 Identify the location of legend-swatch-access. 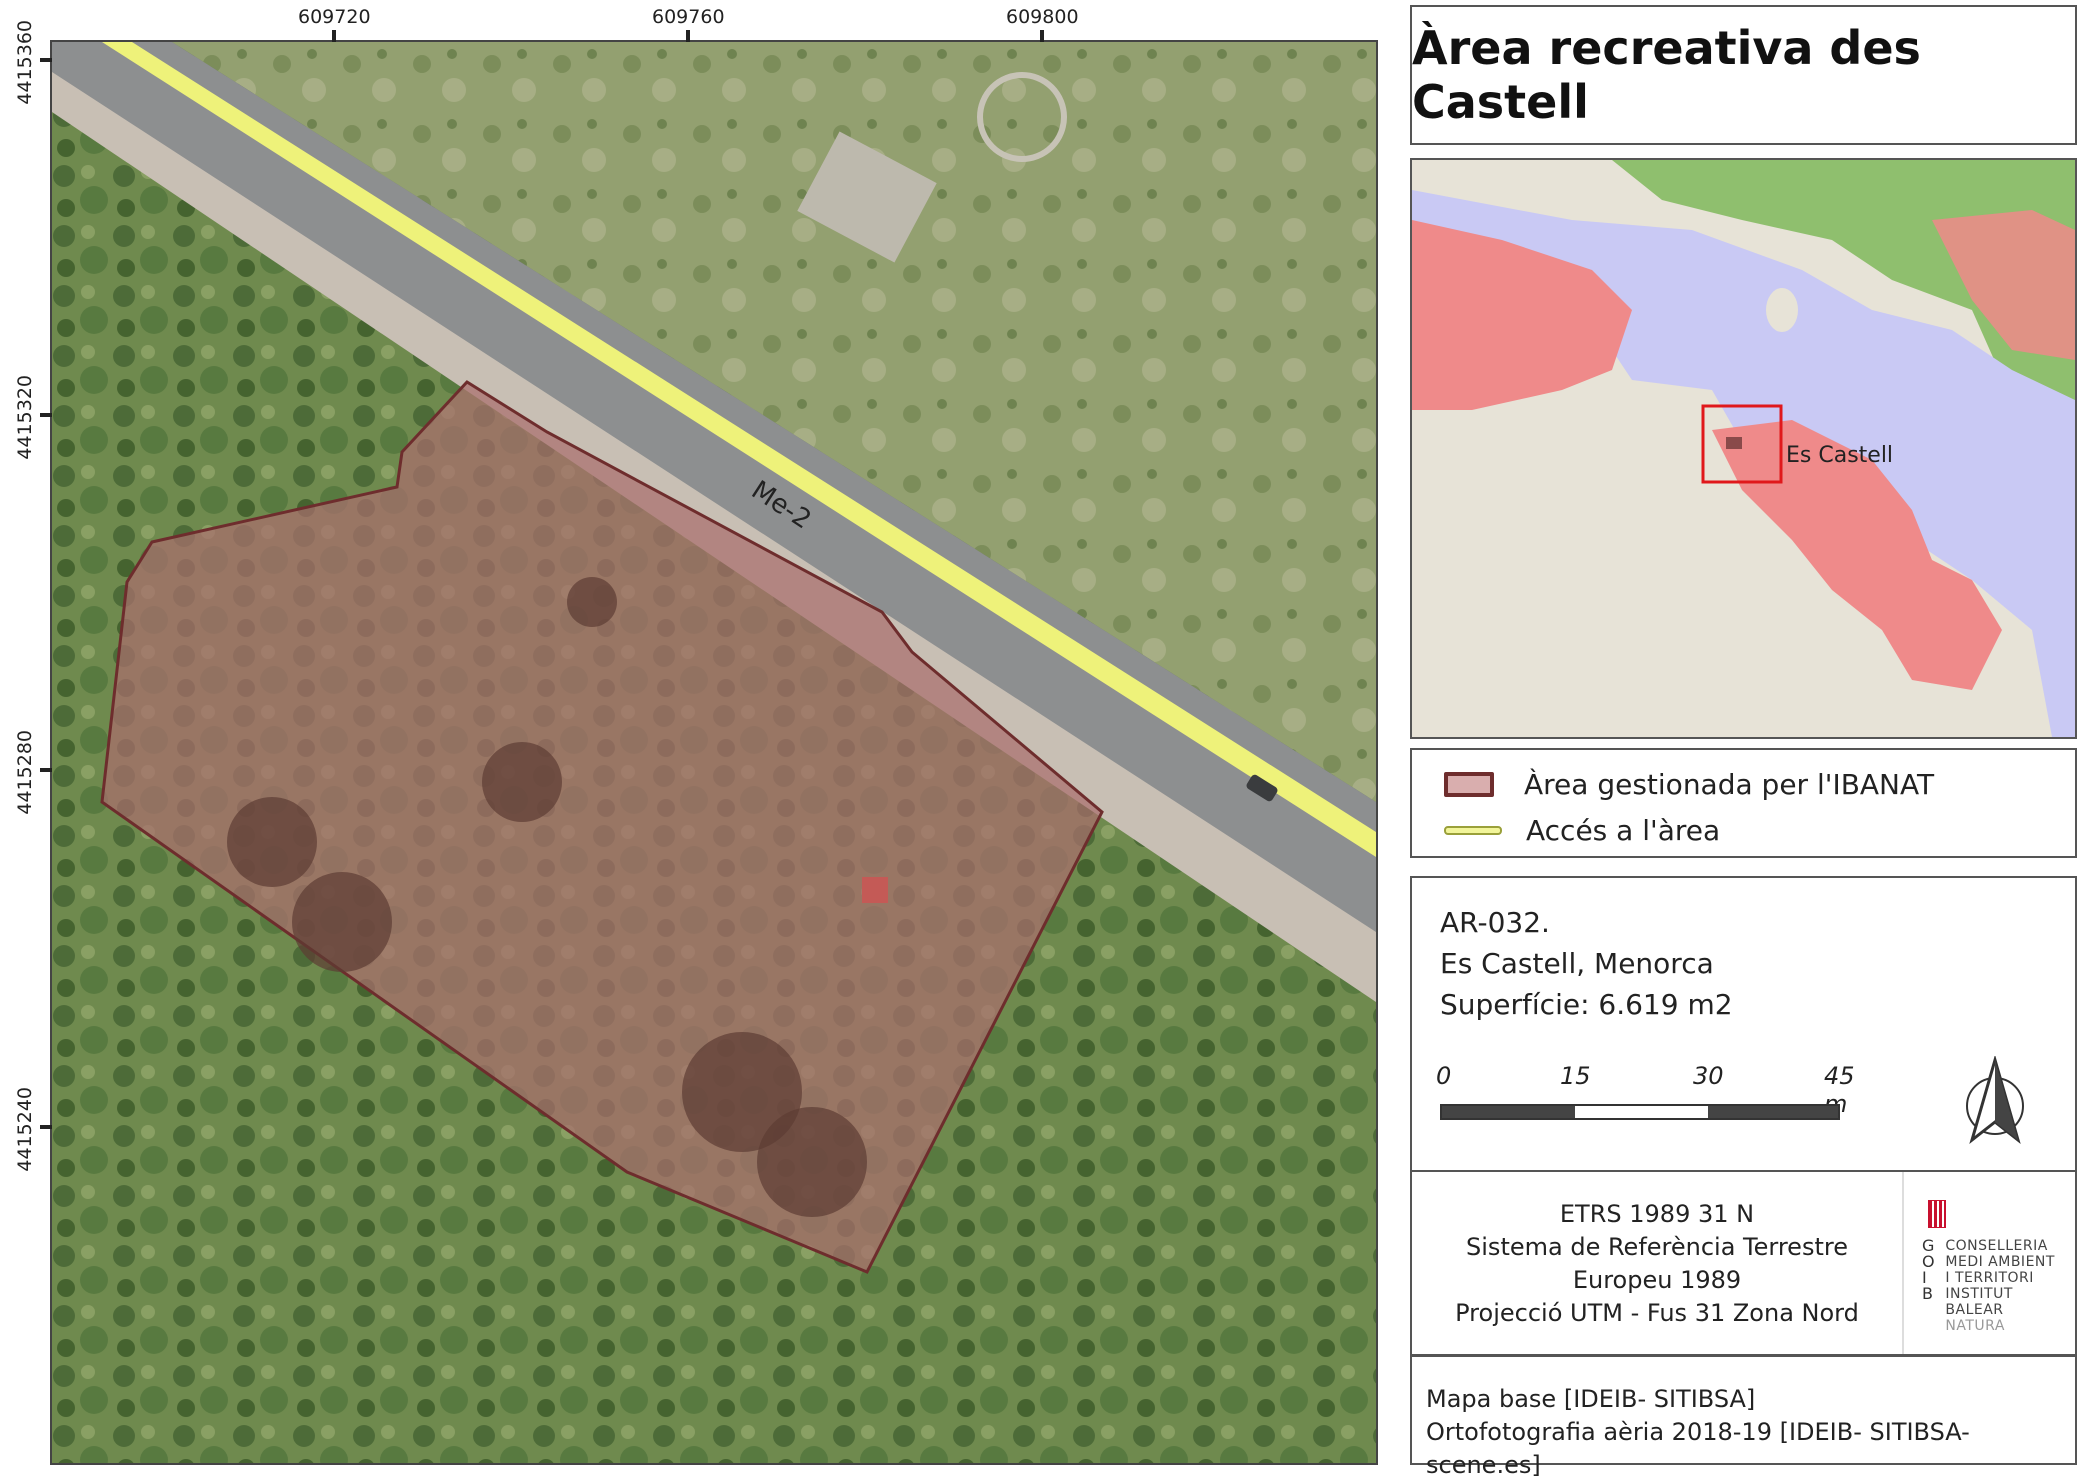
(1473, 830).